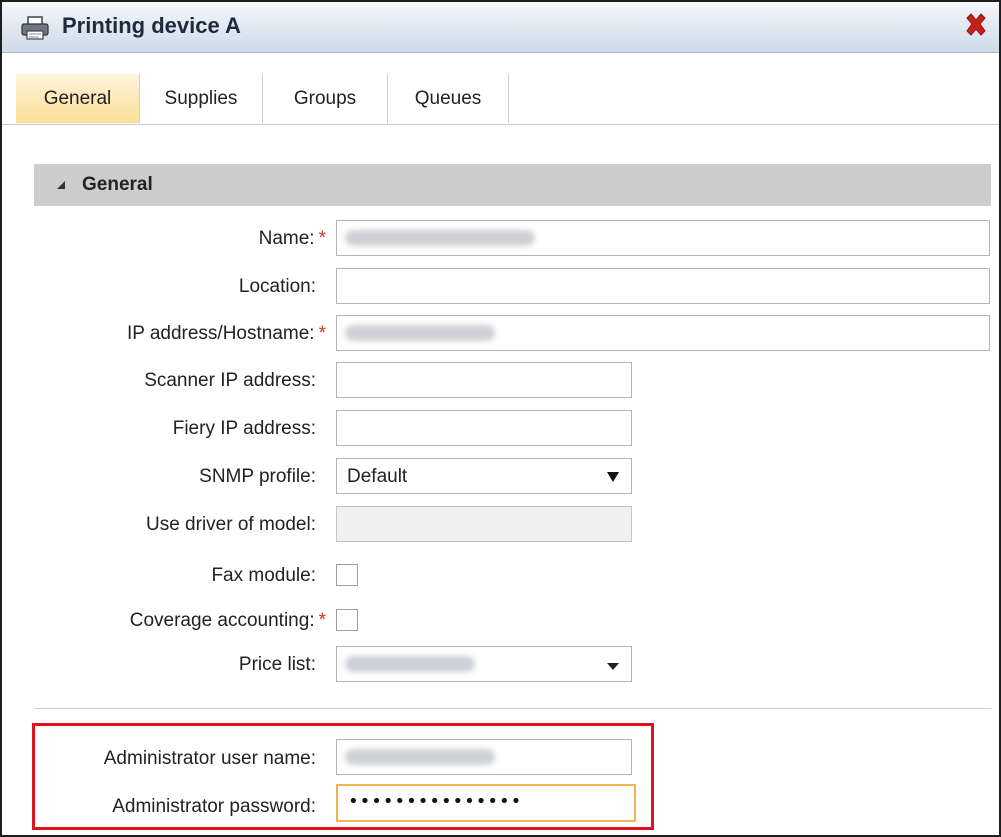  I want to click on admin-password-input: •••••••••••••••, so click(486, 803).